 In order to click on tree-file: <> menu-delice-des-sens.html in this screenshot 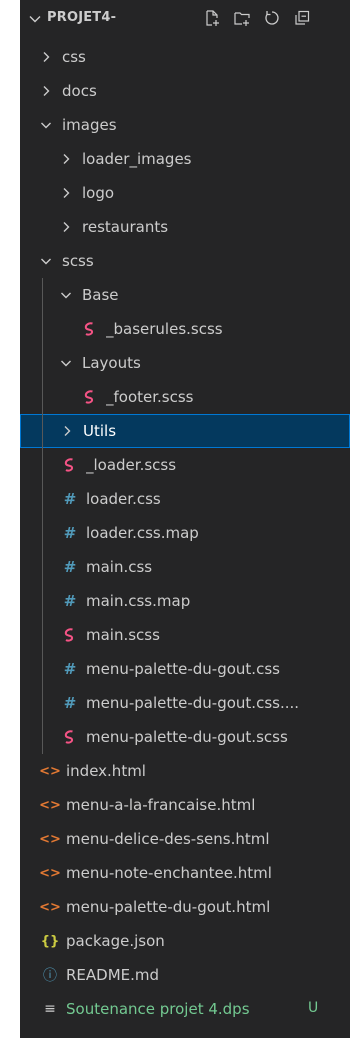, I will do `click(185, 839)`.